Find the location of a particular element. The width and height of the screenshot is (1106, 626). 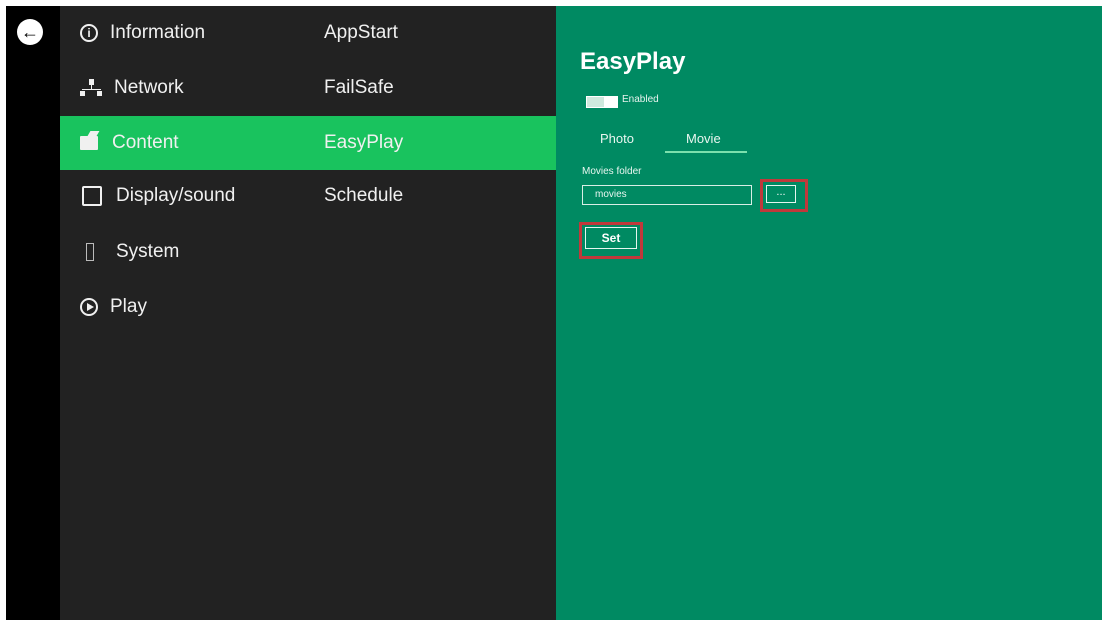

menu-row-5: System is located at coordinates (308, 252).